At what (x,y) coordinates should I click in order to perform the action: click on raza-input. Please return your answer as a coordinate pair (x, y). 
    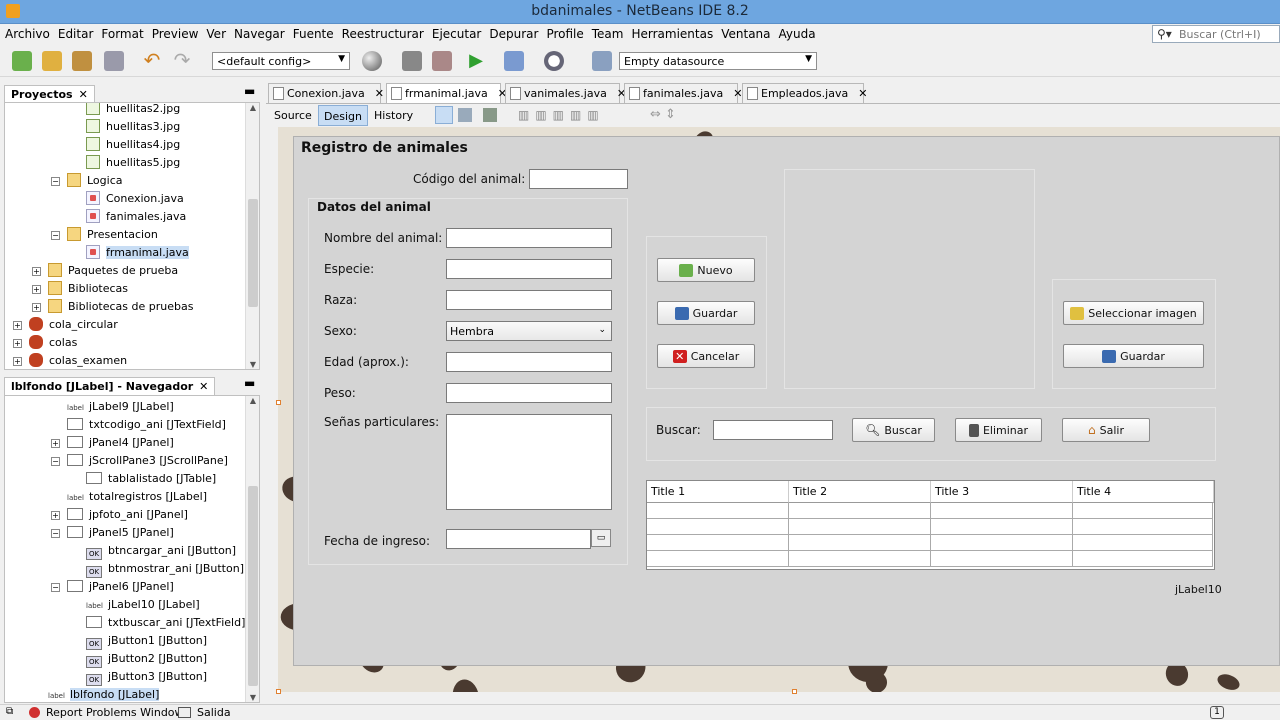
    Looking at the image, I should click on (529, 300).